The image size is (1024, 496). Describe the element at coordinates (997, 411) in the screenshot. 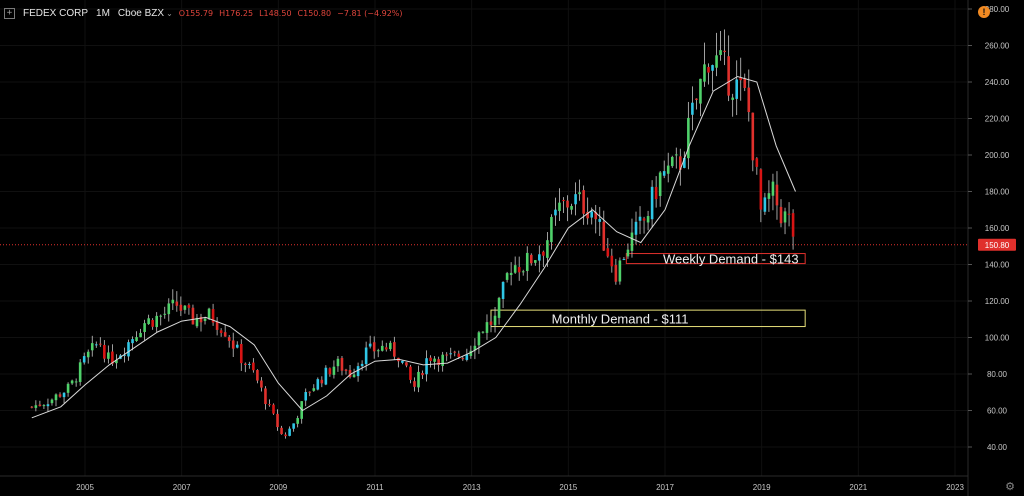

I see `y-tick-label: 60.00` at that location.